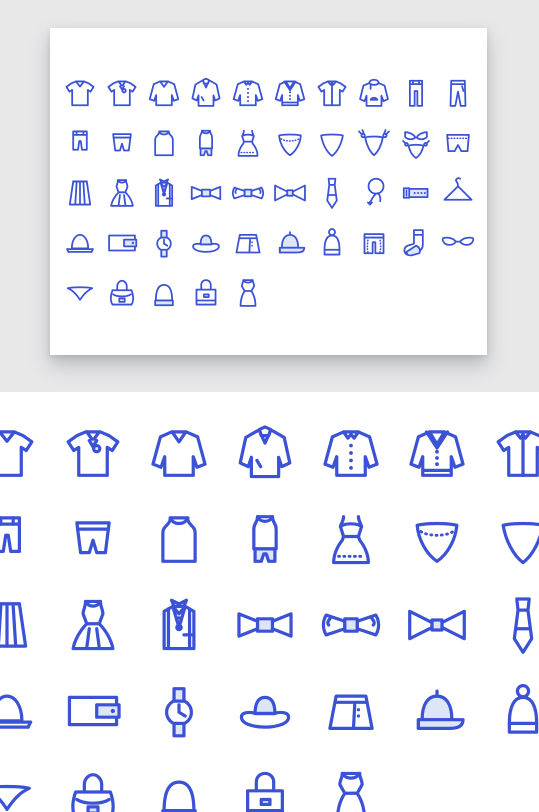  I want to click on long-sleeve-shirt-icon, so click(164, 93).